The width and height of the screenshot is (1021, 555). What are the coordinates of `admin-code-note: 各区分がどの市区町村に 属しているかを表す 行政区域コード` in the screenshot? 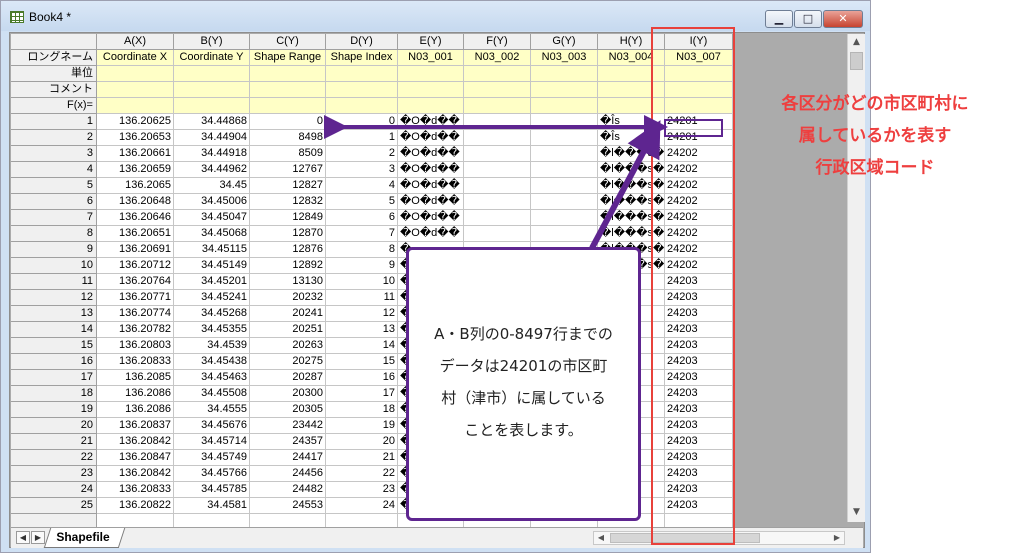 It's located at (875, 136).